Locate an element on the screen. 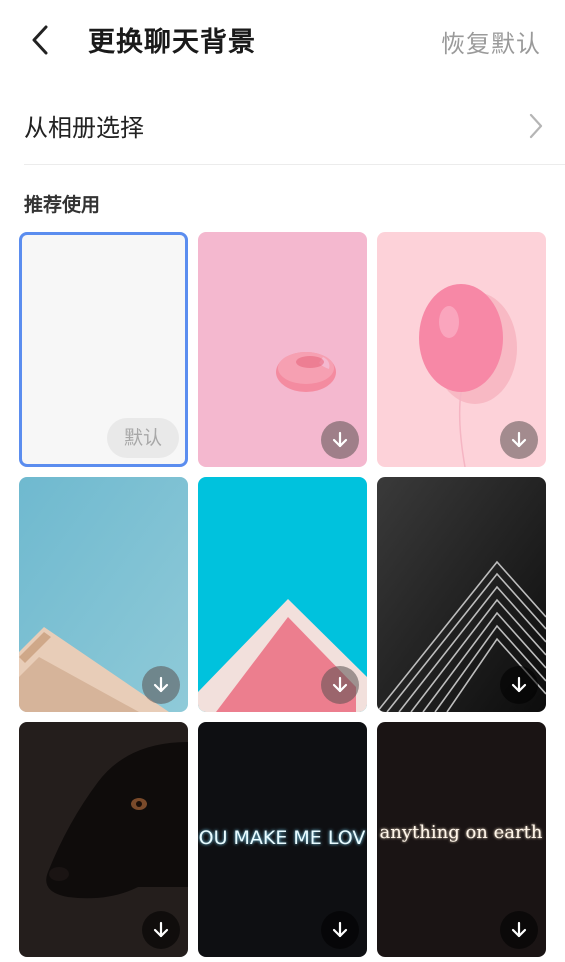 The width and height of the screenshot is (565, 962). wallpaper-tile-black-dog is located at coordinates (103, 839).